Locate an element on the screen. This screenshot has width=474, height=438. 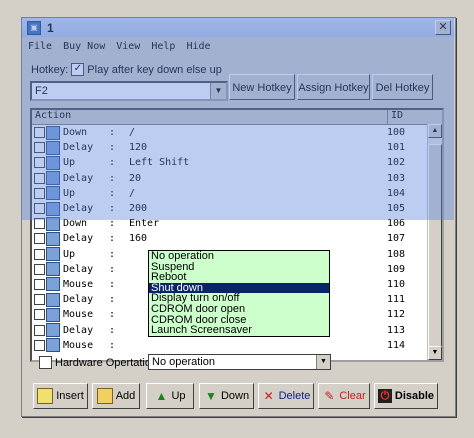
close-button: ✕ is located at coordinates (443, 27).